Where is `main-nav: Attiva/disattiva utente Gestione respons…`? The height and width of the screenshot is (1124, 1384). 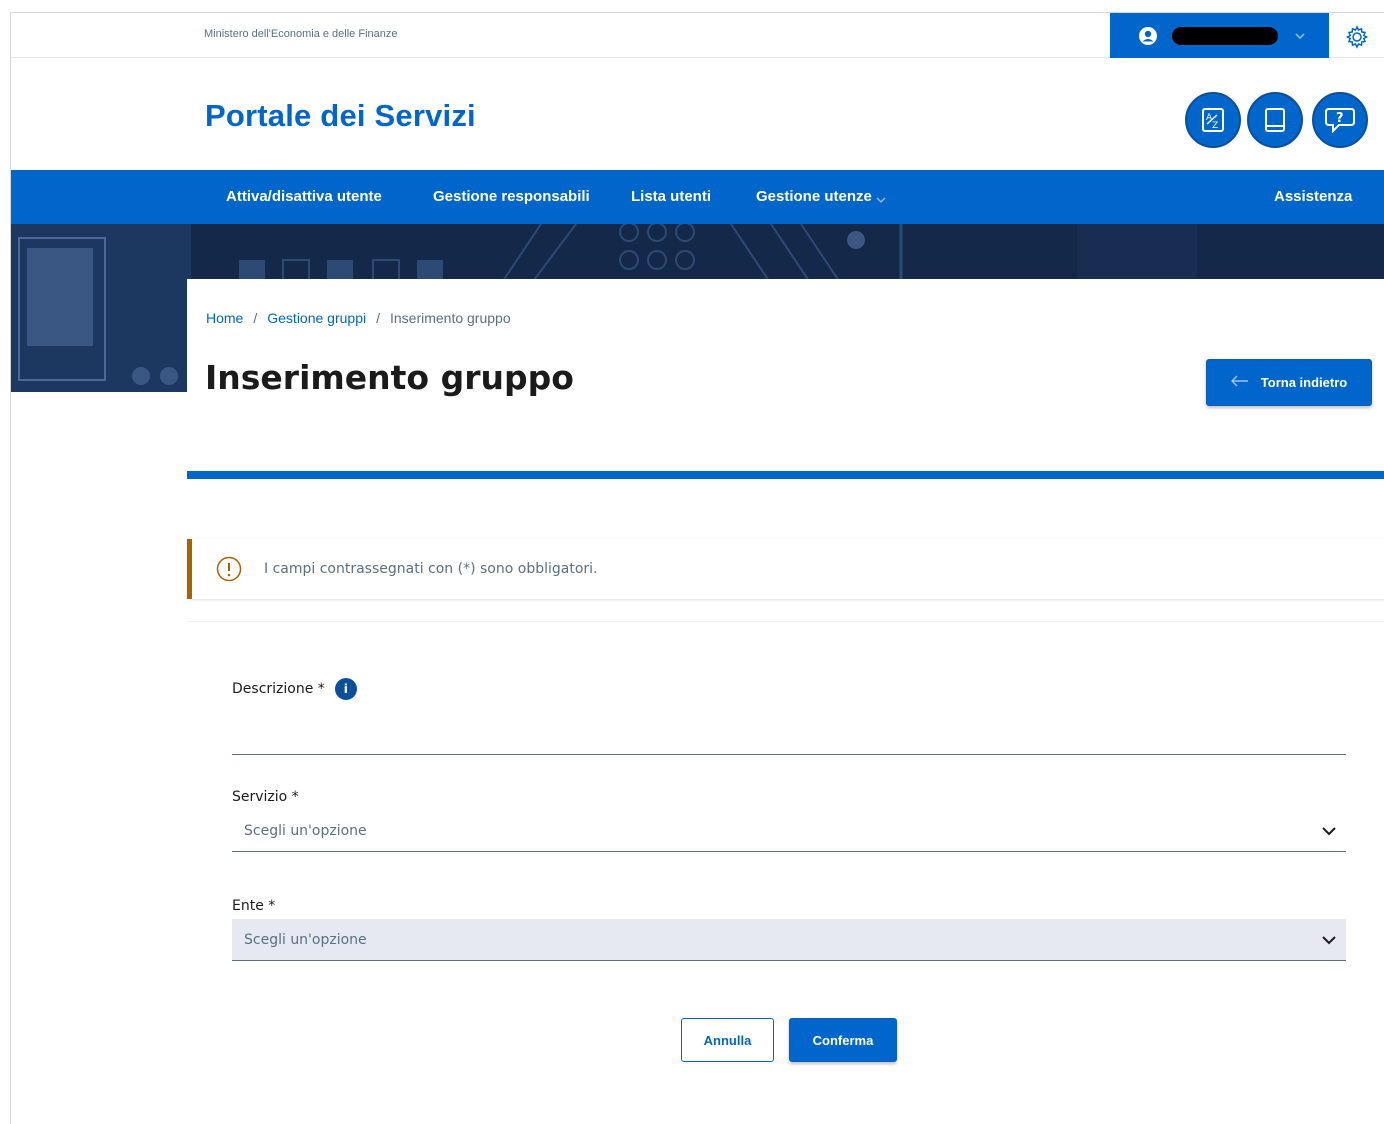
main-nav: Attiva/disattiva utente Gestione respons… is located at coordinates (697, 197).